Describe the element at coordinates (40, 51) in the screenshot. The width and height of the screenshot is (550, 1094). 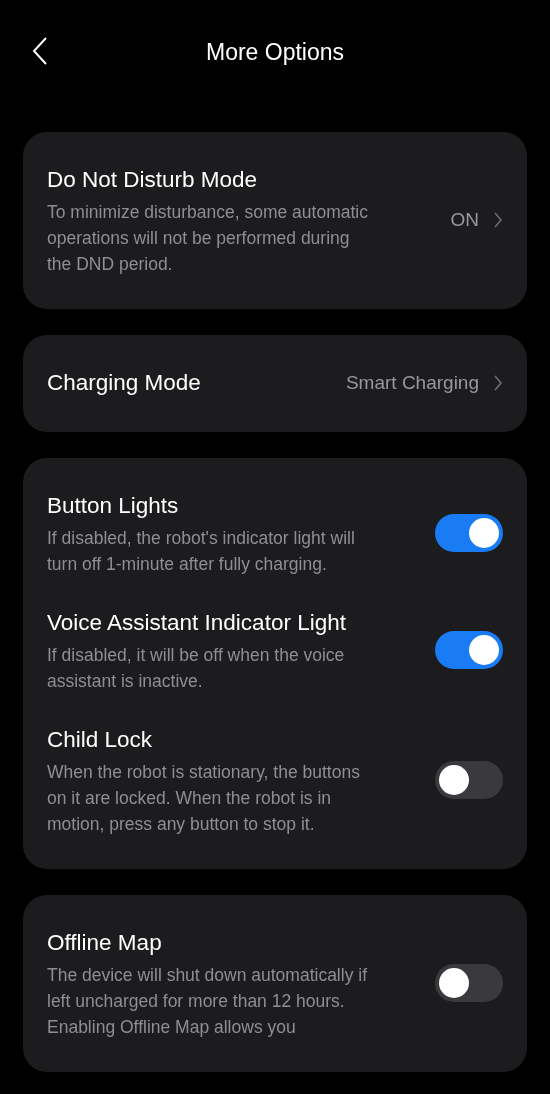
I see `back-icon` at that location.